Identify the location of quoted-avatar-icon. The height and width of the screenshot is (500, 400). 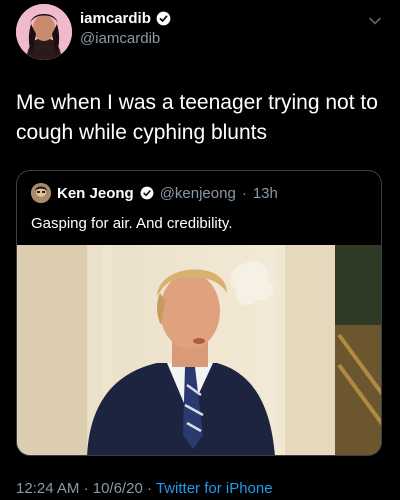
(41, 193).